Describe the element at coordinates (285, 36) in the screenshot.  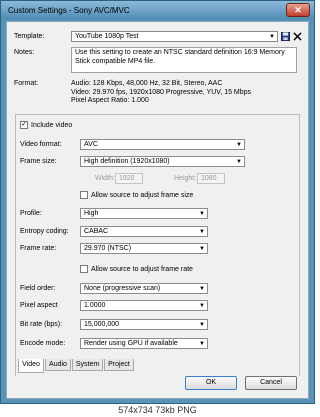
I see `save-icon` at that location.